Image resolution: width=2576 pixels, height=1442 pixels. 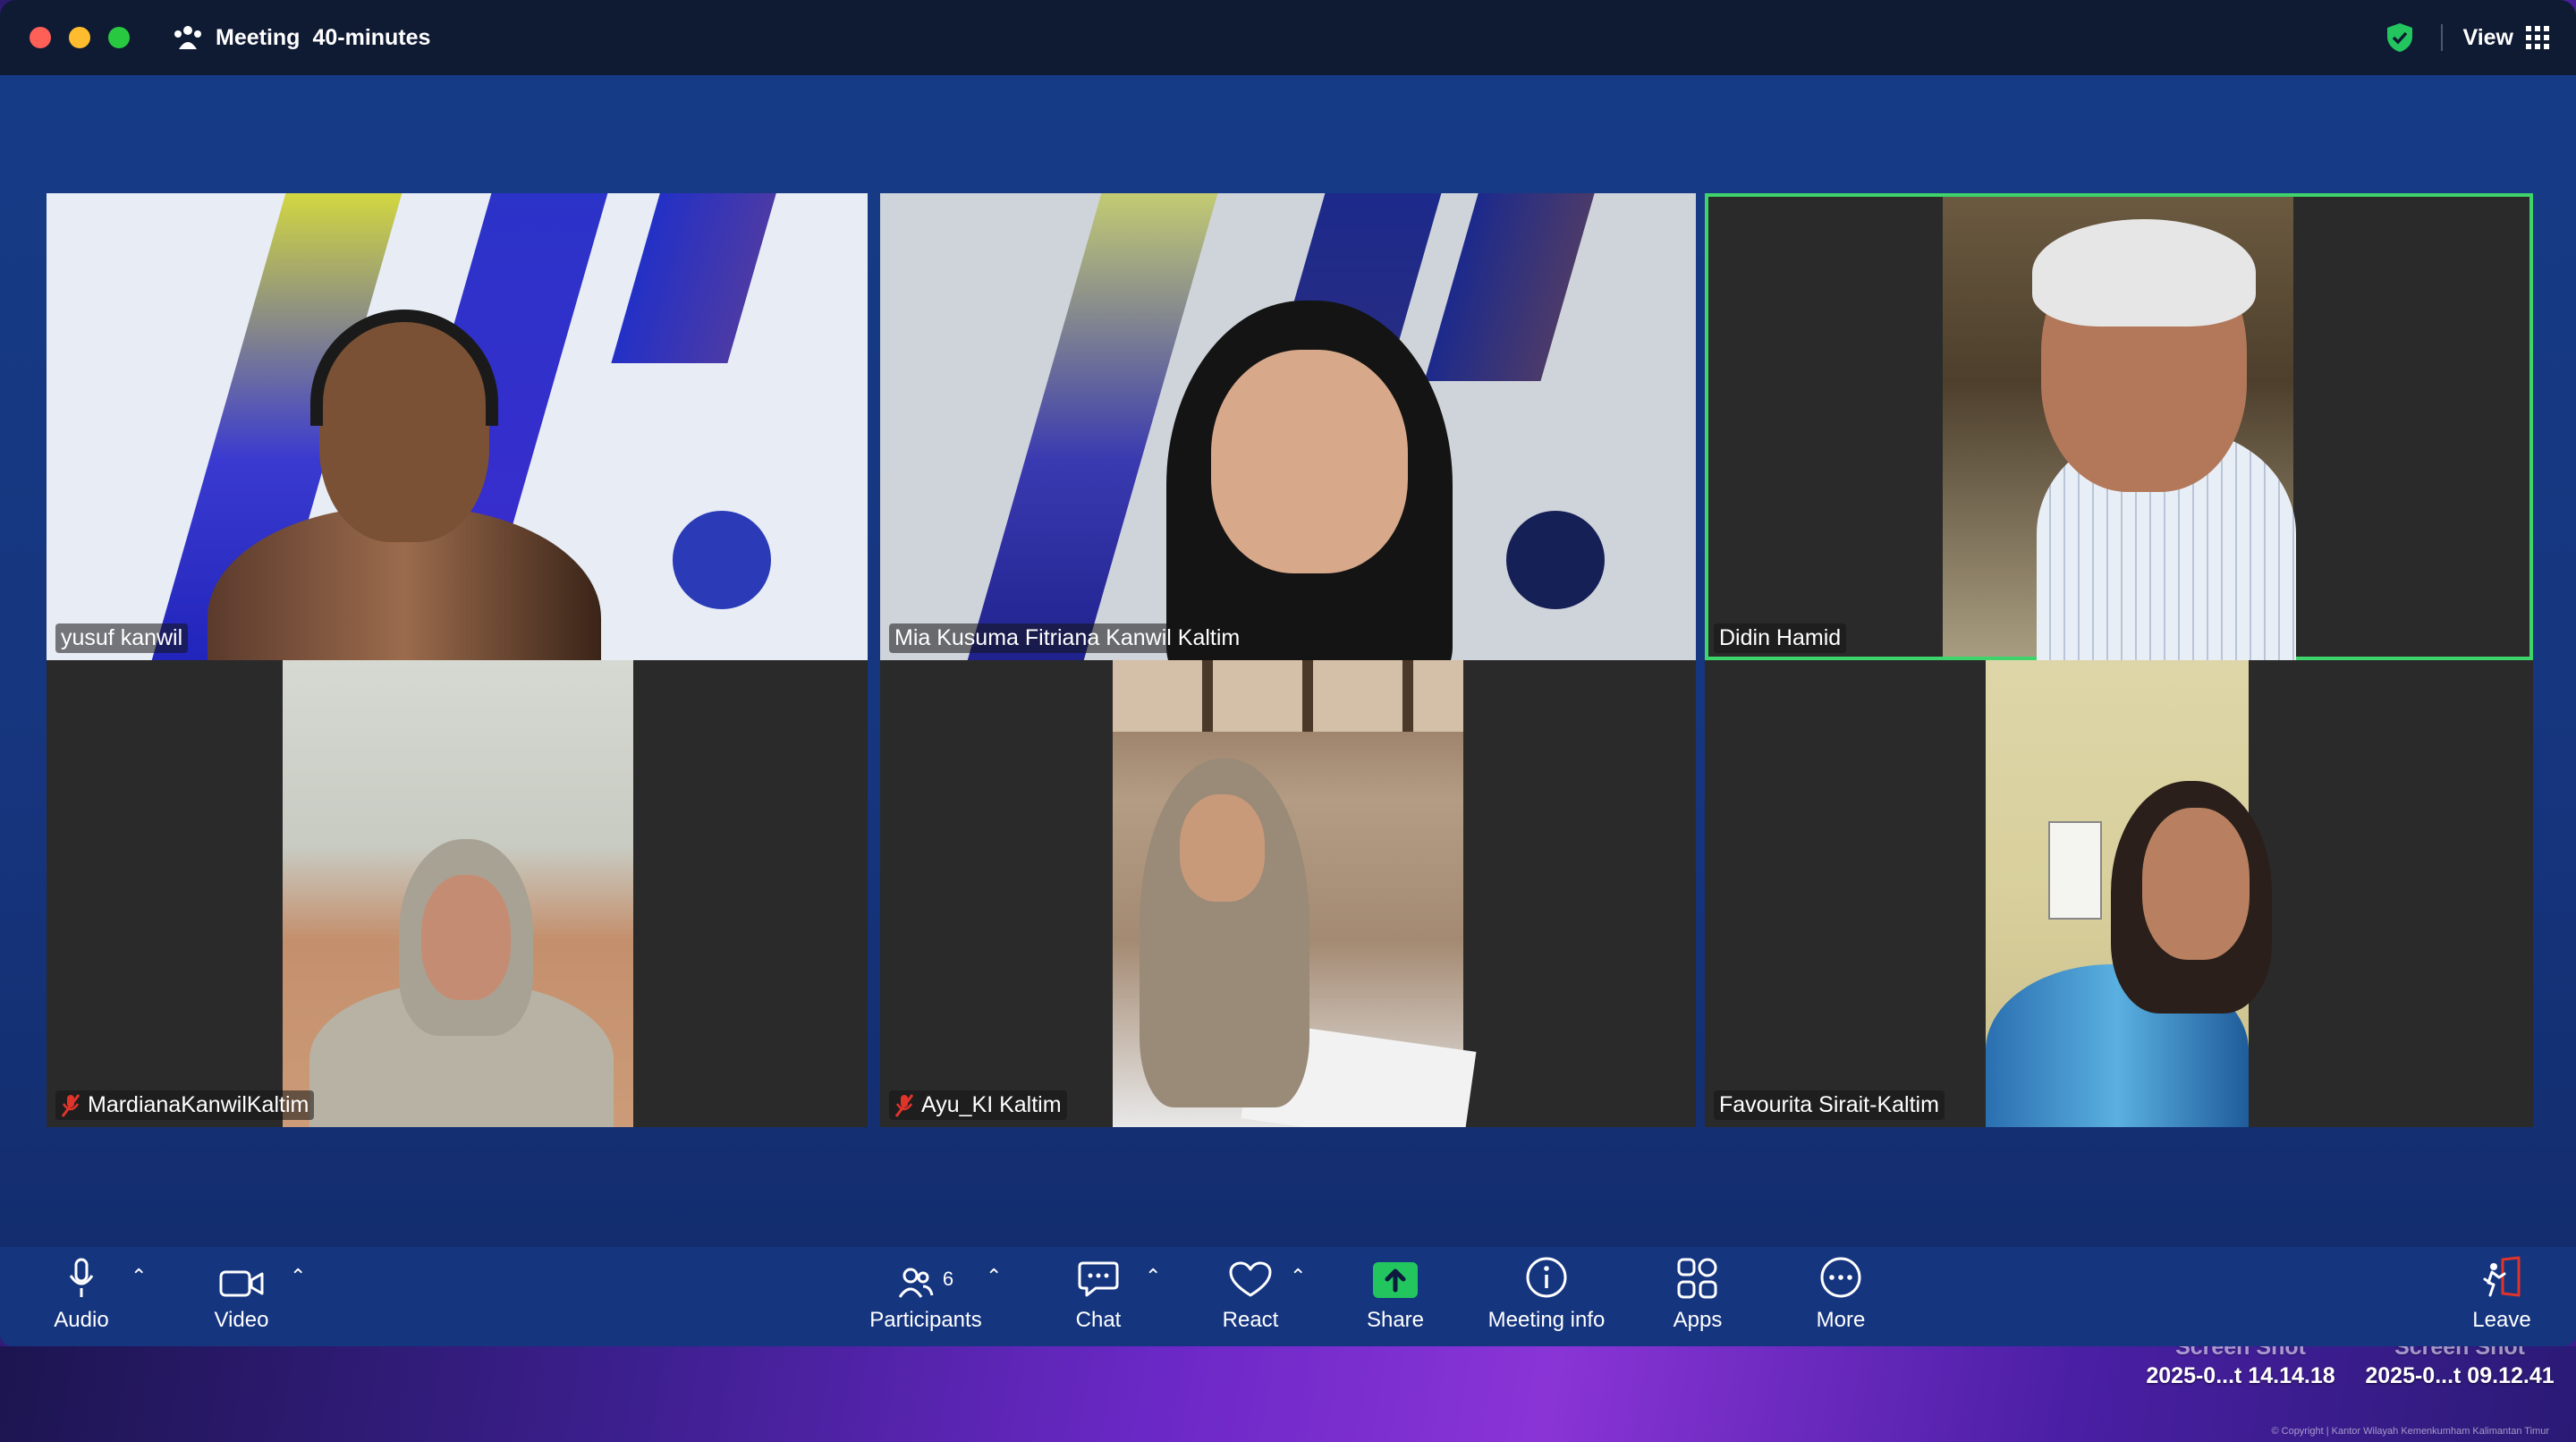 I want to click on video-button: Video, so click(x=241, y=1296).